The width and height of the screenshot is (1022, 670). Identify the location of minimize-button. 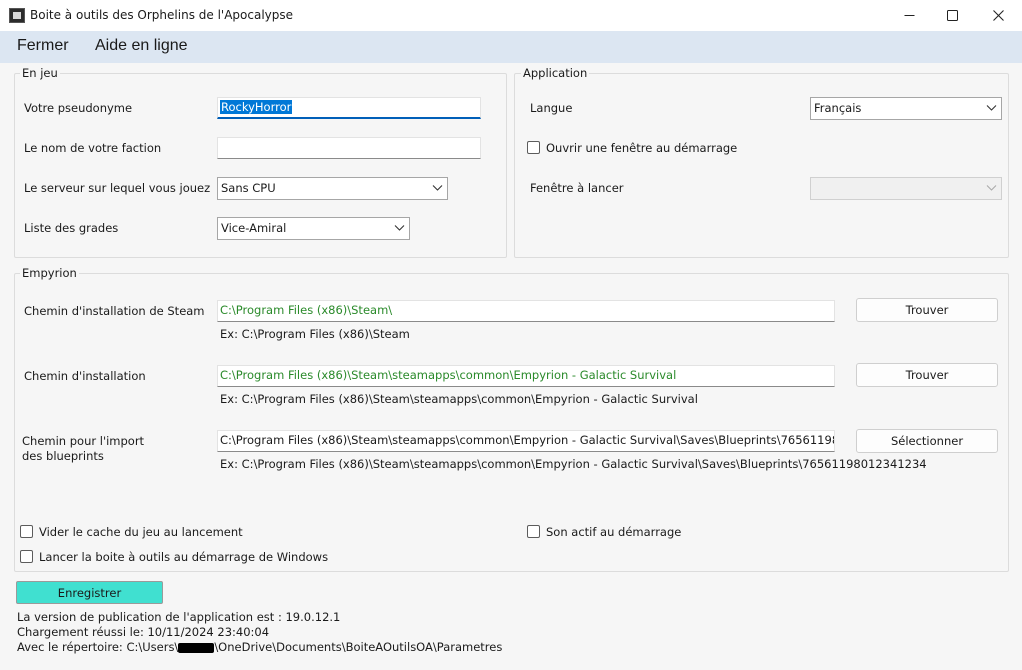
(909, 15).